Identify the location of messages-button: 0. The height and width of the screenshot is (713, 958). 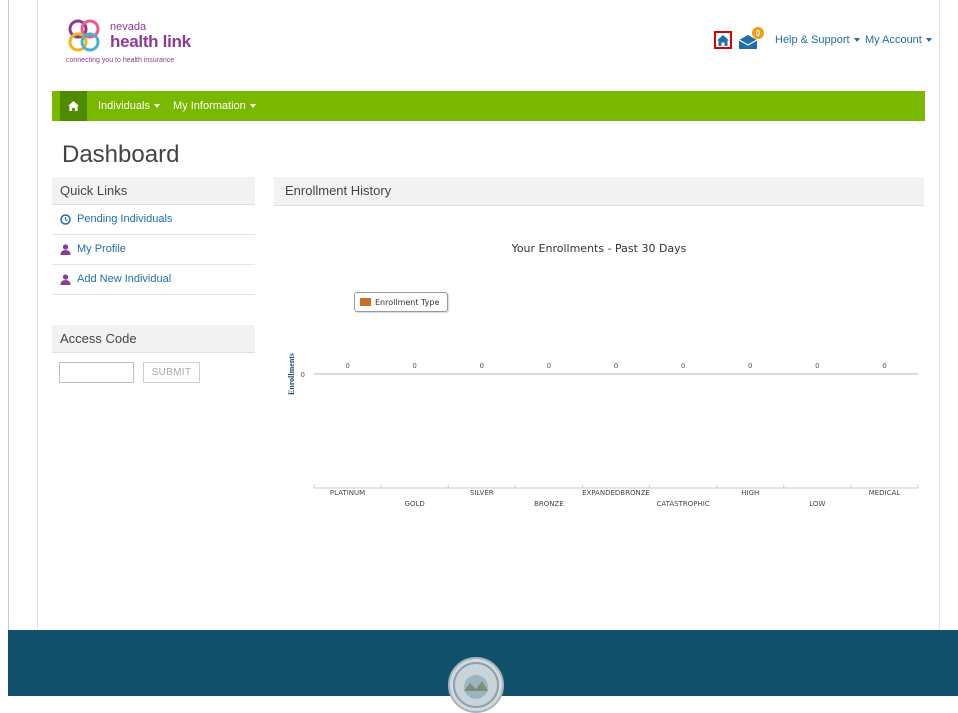
(752, 39).